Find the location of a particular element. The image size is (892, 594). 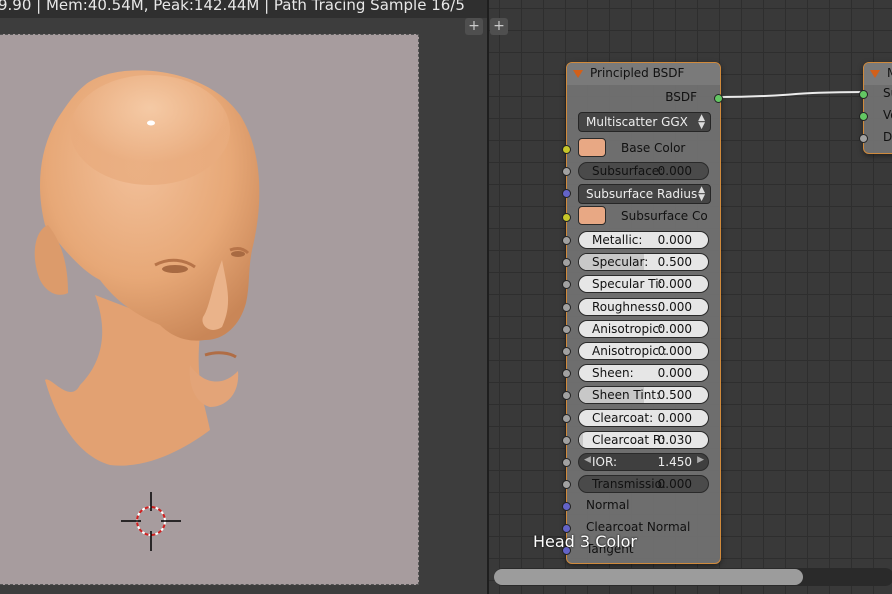

distribution-row: Multiscatter GGX ▲ ▼ is located at coordinates (643, 122).